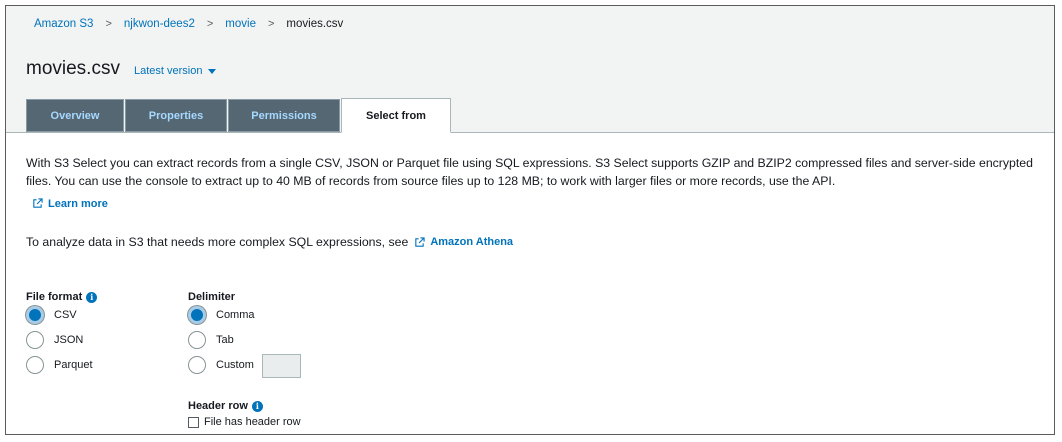 This screenshot has height=442, width=1062. I want to click on file-format-option-parquet: Parquet, so click(59, 365).